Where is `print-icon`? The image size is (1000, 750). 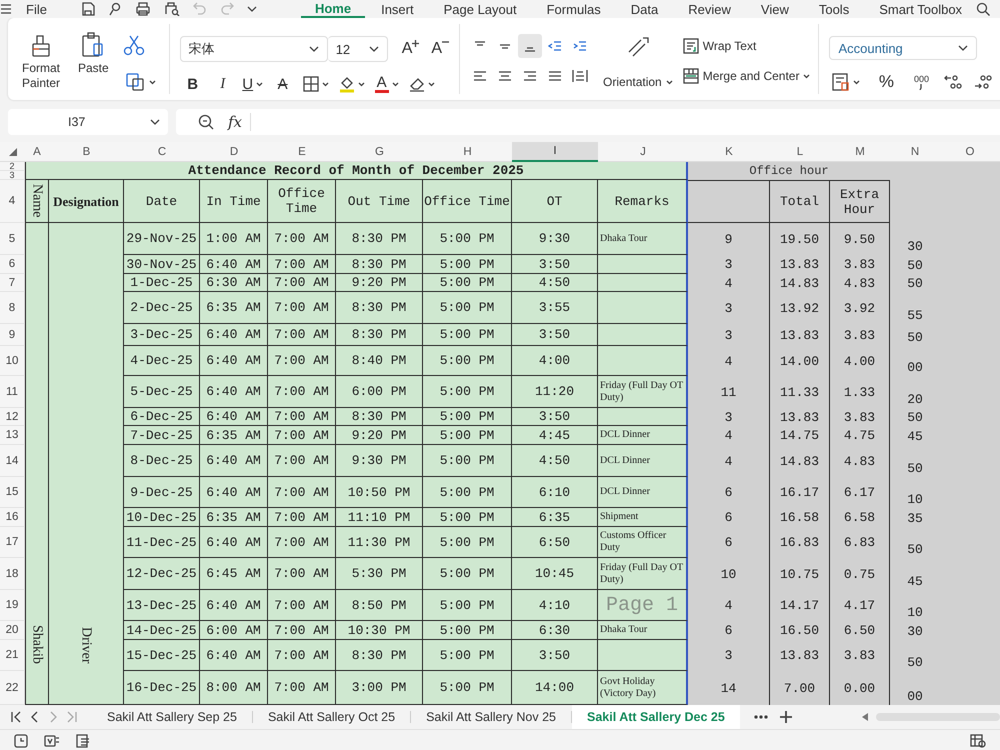
print-icon is located at coordinates (142, 9).